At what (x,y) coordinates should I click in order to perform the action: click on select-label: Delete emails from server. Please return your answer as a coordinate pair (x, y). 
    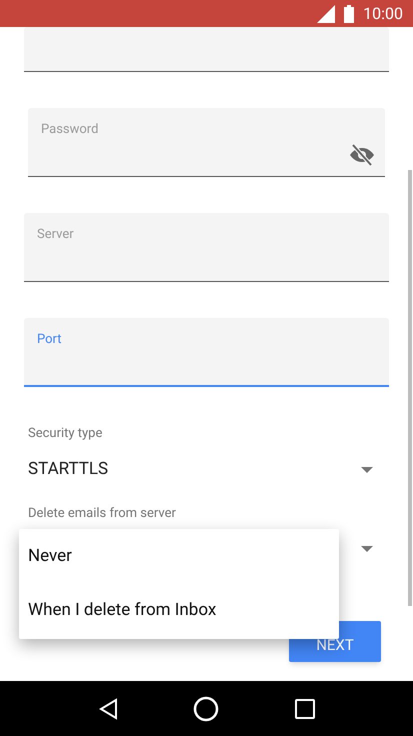
    Looking at the image, I should click on (102, 513).